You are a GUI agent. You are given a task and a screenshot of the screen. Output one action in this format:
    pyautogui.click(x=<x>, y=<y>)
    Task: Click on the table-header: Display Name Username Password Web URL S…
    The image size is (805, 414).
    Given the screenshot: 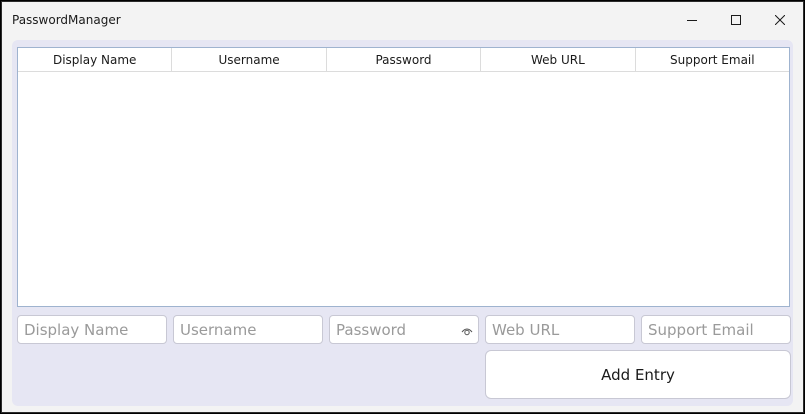 What is the action you would take?
    pyautogui.click(x=403, y=60)
    